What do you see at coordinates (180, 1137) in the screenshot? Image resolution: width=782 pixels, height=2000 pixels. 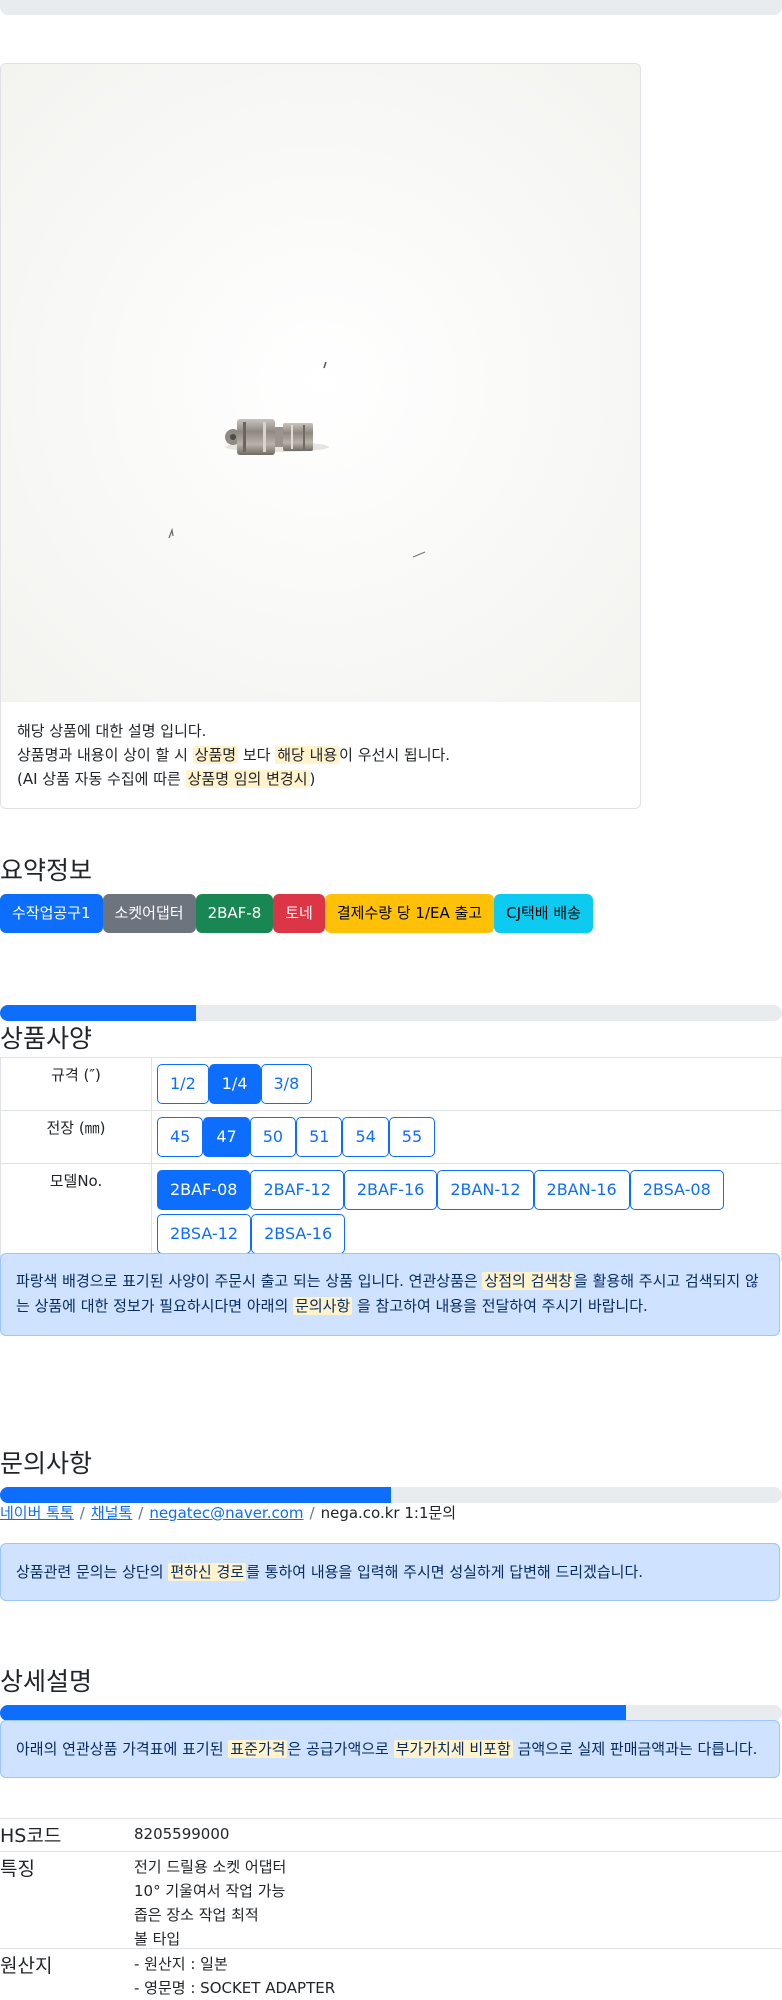 I see `spec-option-45: 45` at bounding box center [180, 1137].